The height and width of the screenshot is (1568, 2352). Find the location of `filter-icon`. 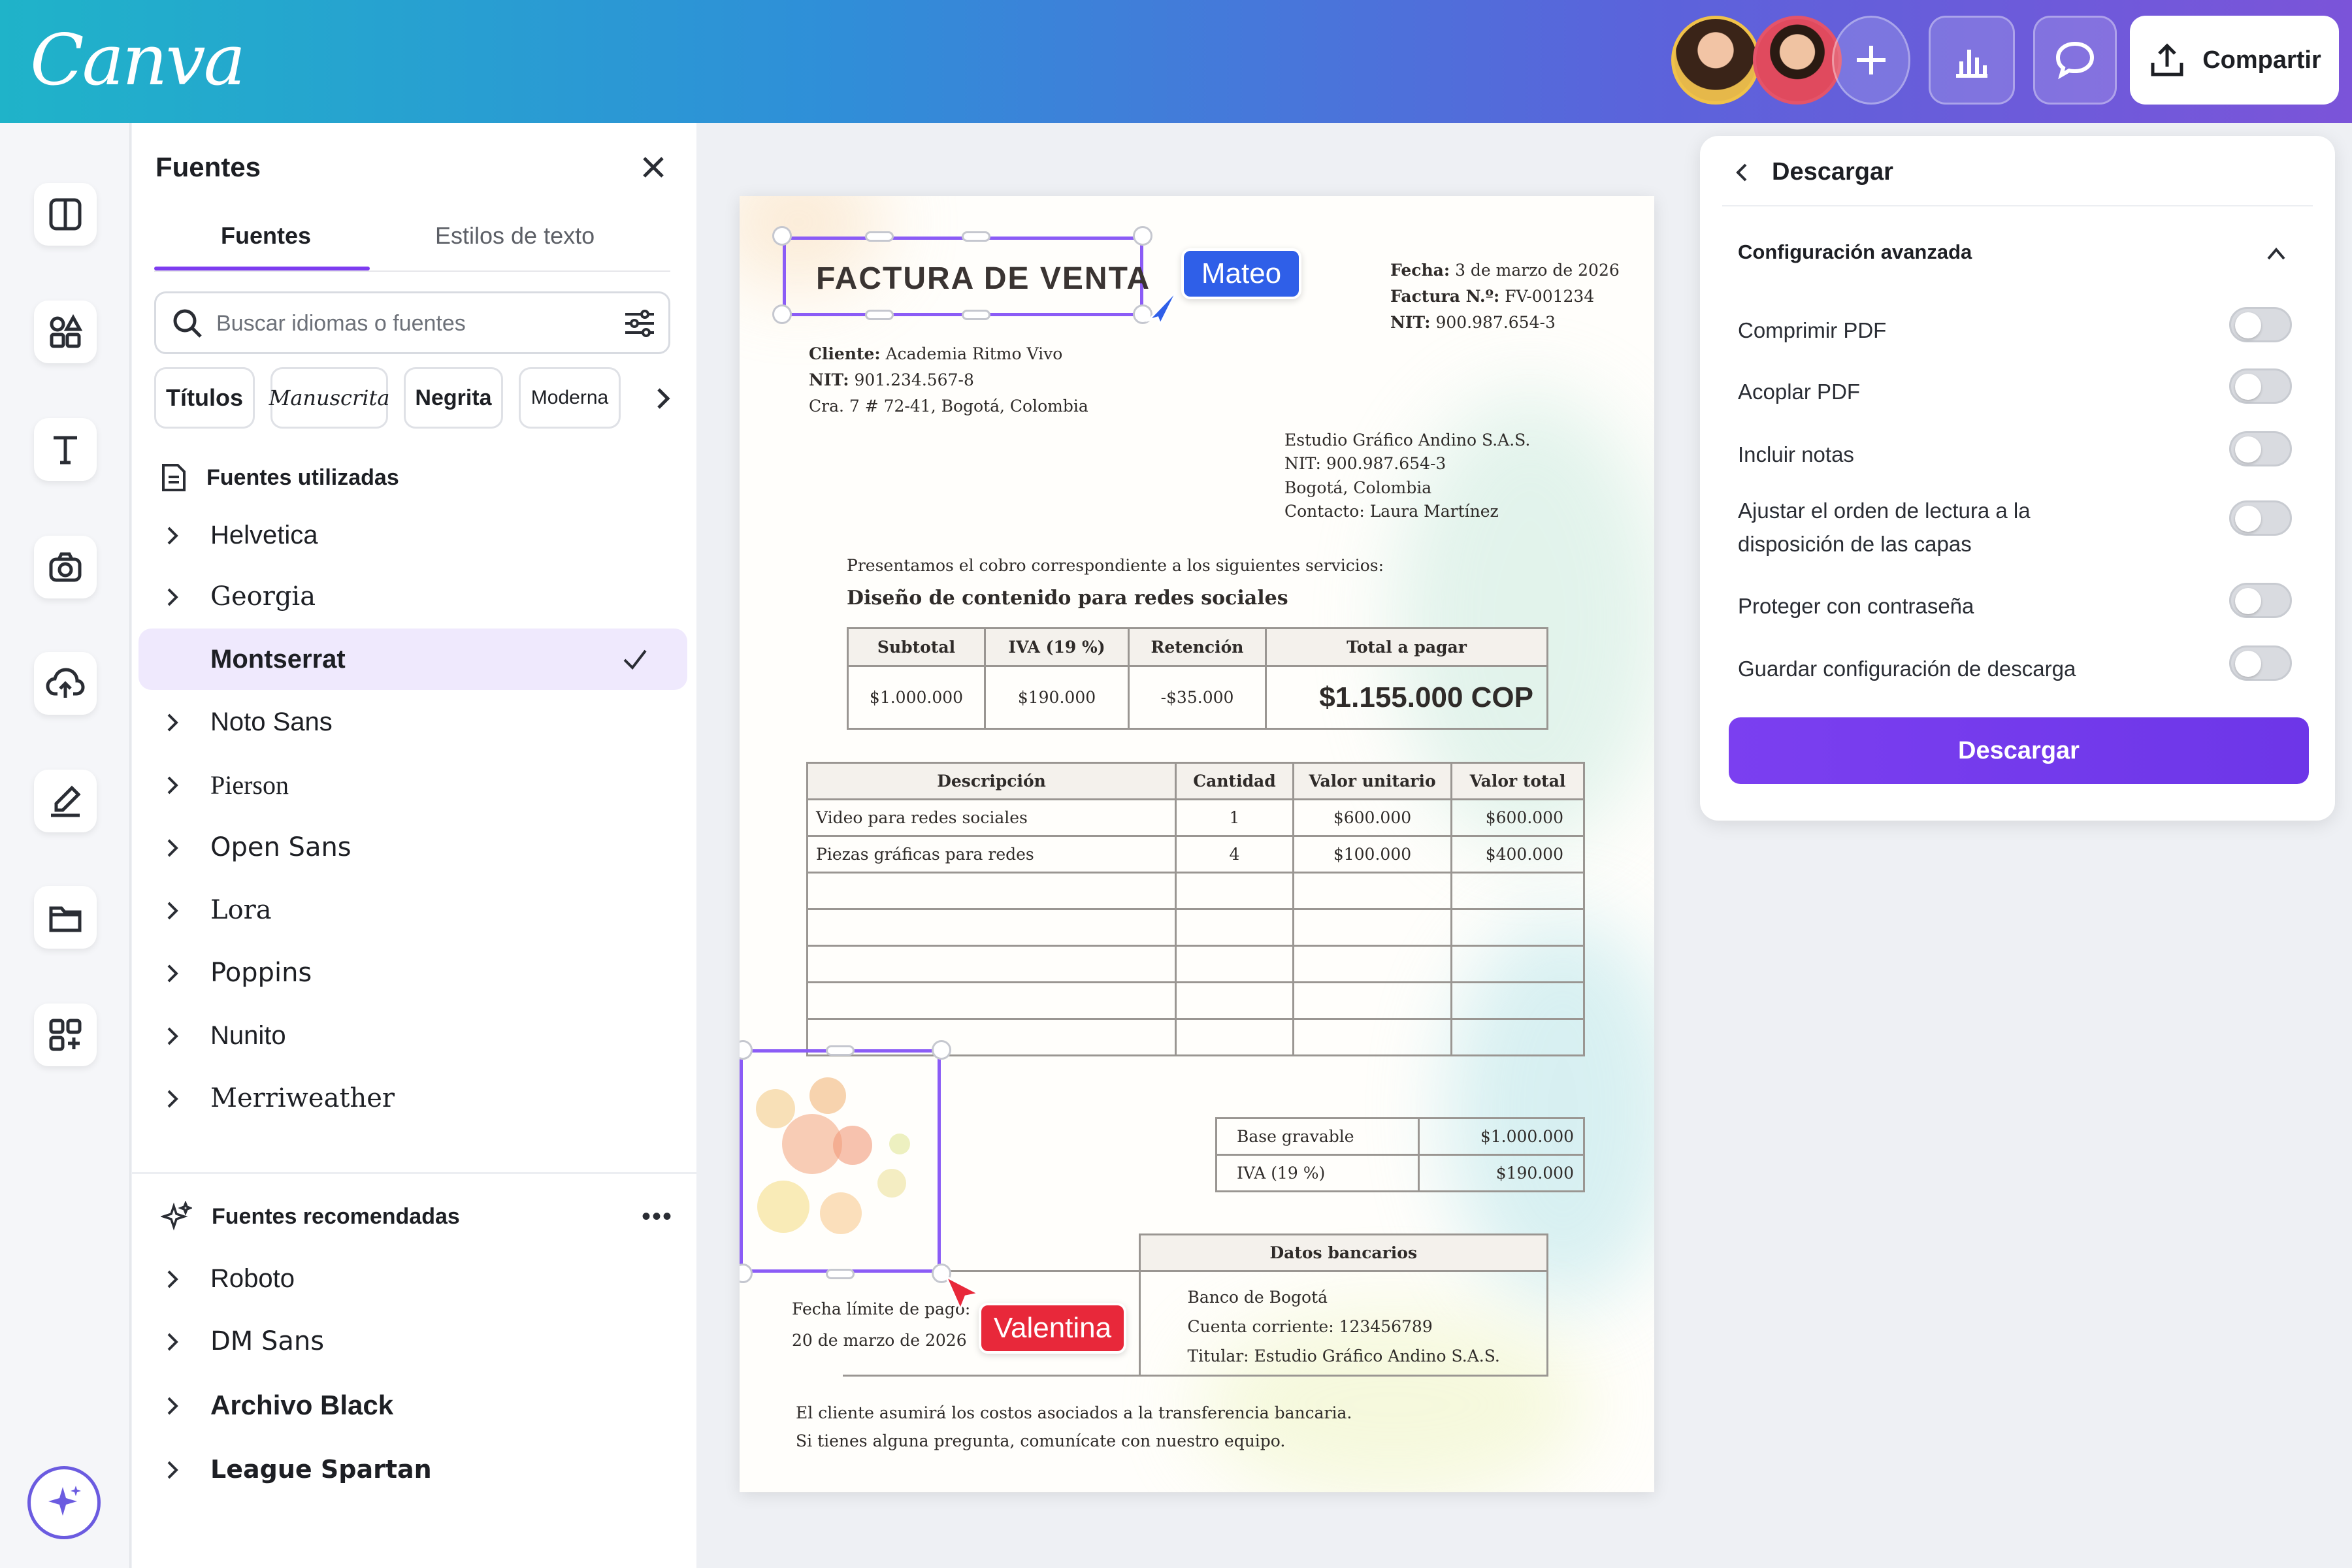

filter-icon is located at coordinates (639, 323).